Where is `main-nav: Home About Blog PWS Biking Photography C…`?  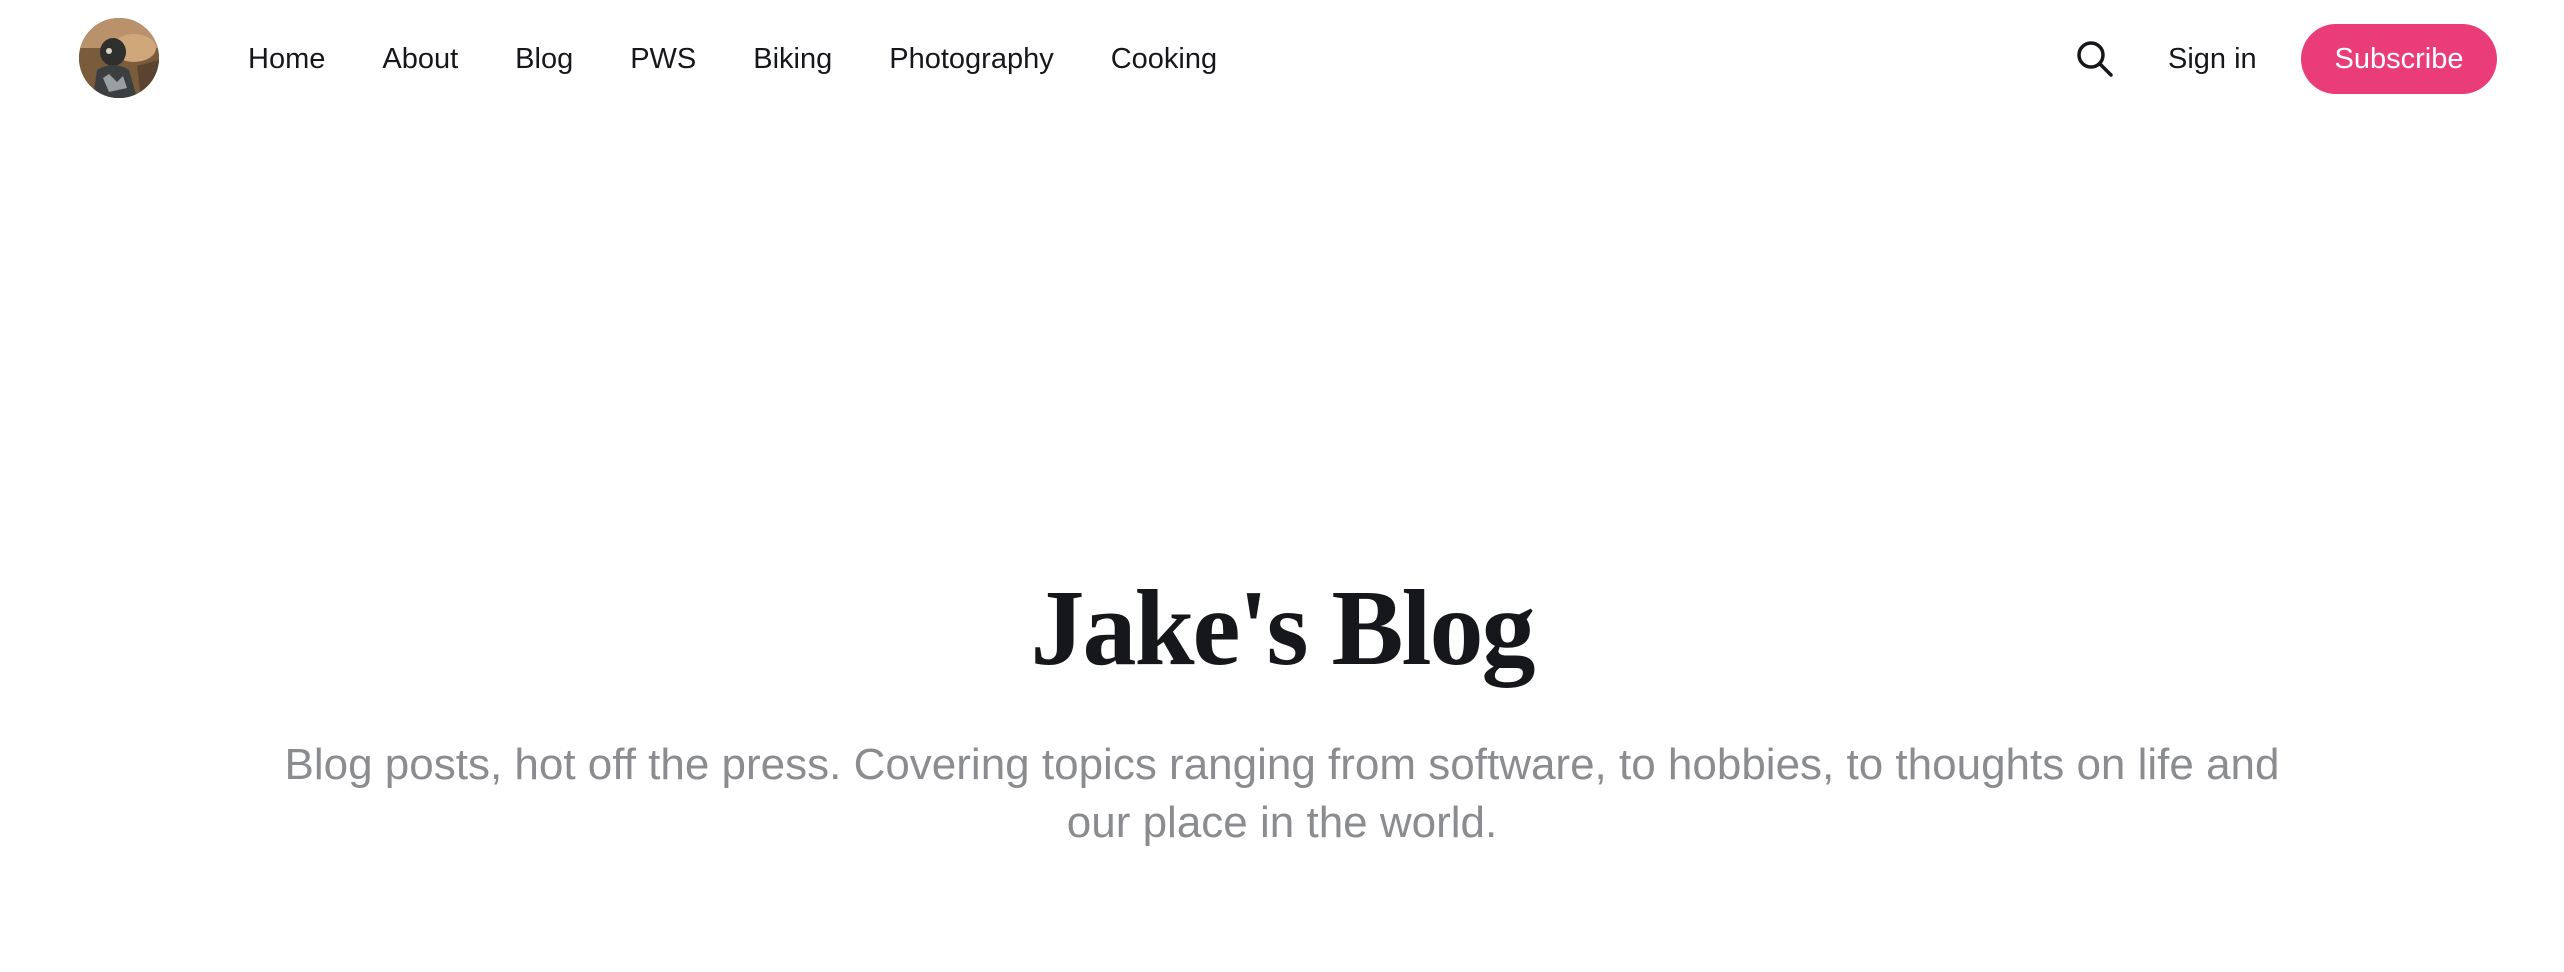 main-nav: Home About Blog PWS Biking Photography C… is located at coordinates (732, 59).